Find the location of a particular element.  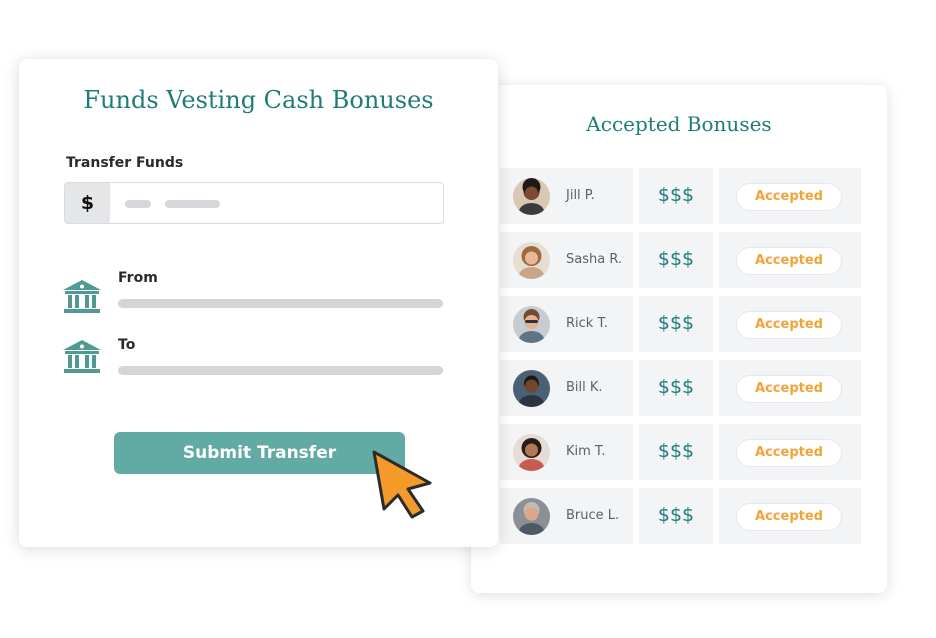

submit-transfer-button: Submit Transfer is located at coordinates (259, 453).